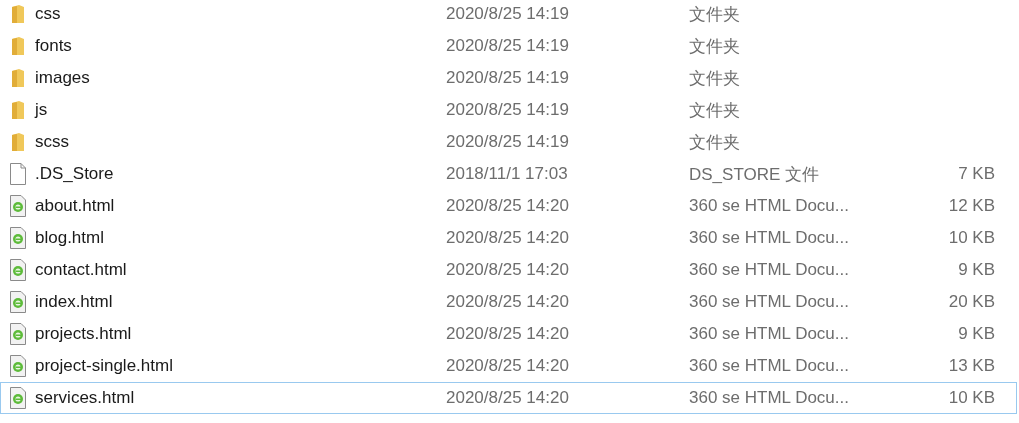 Image resolution: width=1019 pixels, height=423 pixels. Describe the element at coordinates (84, 334) in the screenshot. I see `file-name: projects.html` at that location.